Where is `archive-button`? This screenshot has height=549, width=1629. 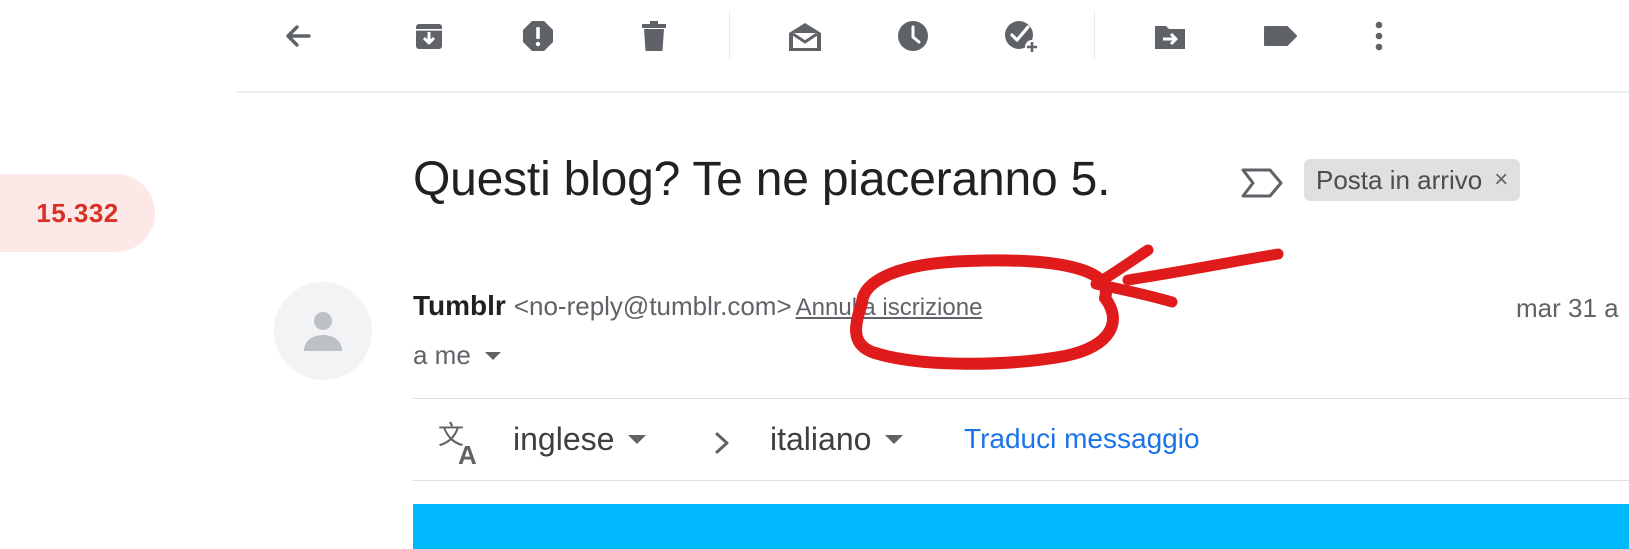
archive-button is located at coordinates (429, 36).